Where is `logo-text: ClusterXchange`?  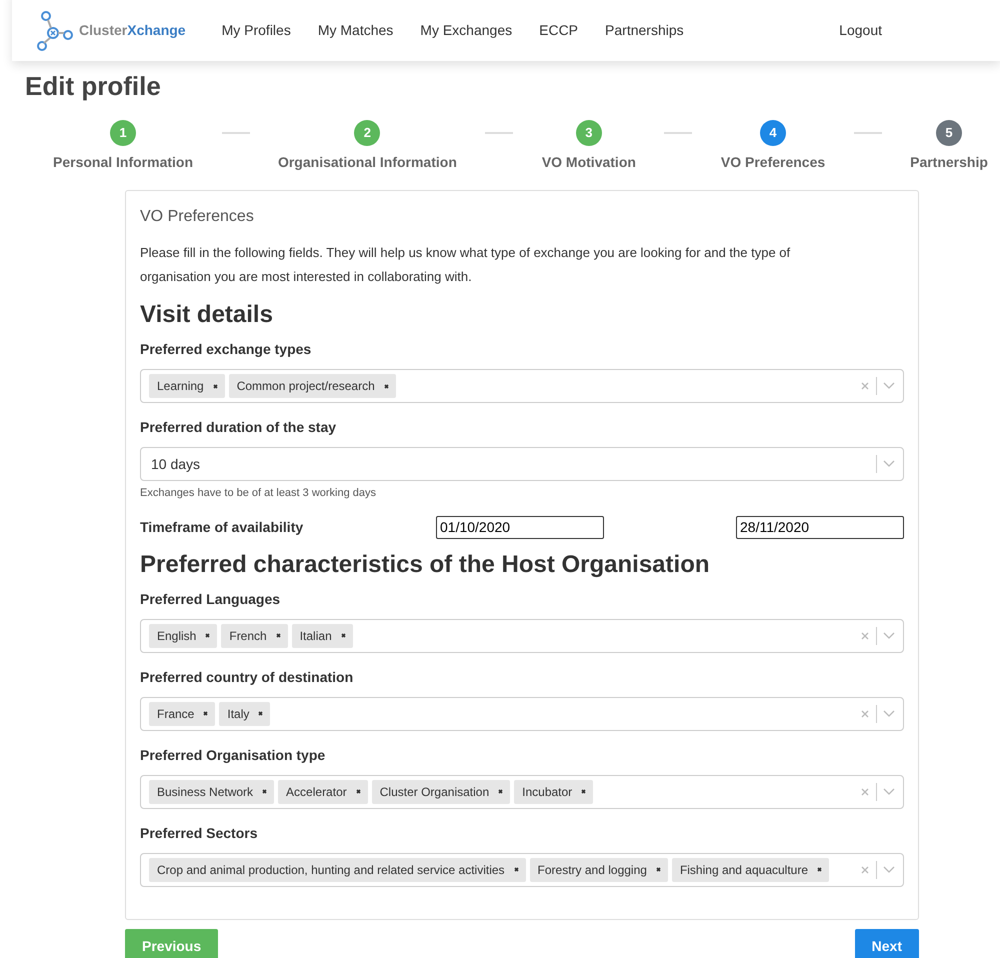 logo-text: ClusterXchange is located at coordinates (132, 30).